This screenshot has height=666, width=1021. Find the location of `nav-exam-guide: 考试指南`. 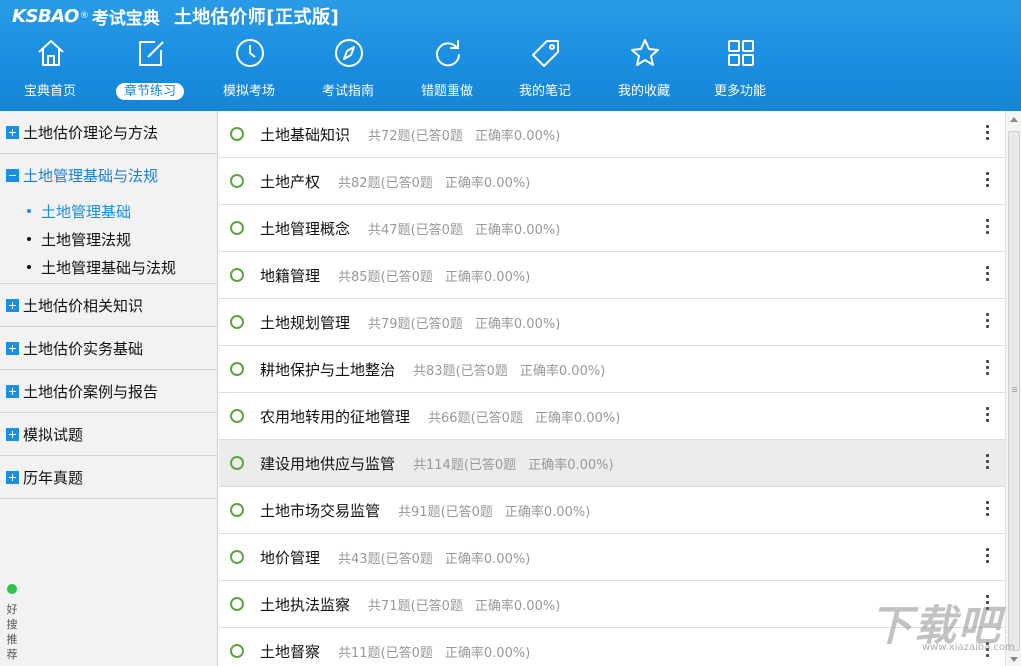

nav-exam-guide: 考试指南 is located at coordinates (348, 69).